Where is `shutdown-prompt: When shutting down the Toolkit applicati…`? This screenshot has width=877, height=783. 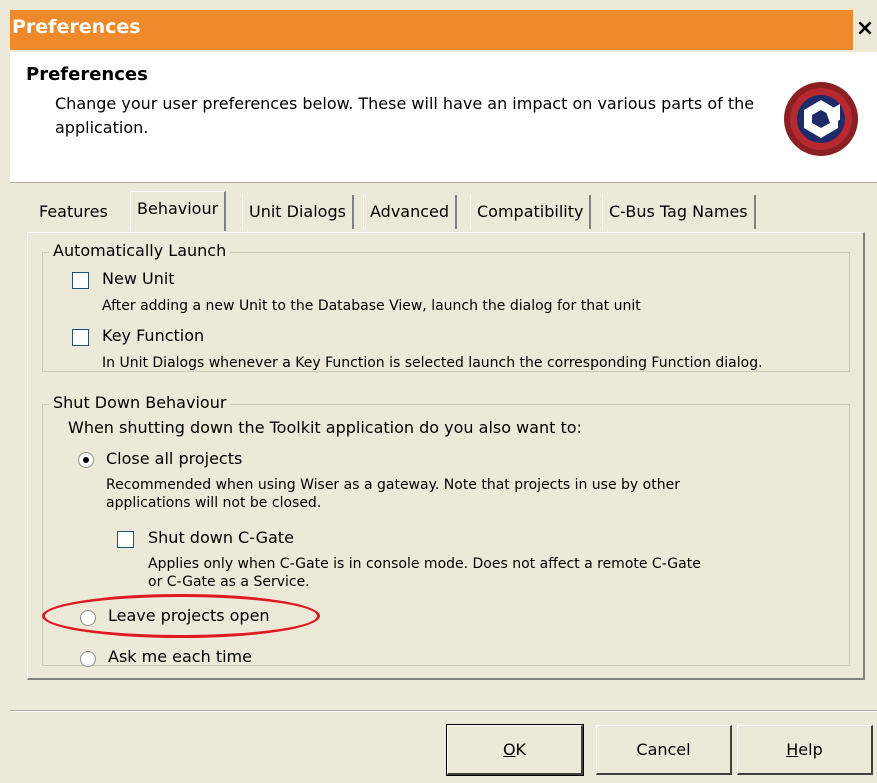 shutdown-prompt: When shutting down the Toolkit applicati… is located at coordinates (325, 427).